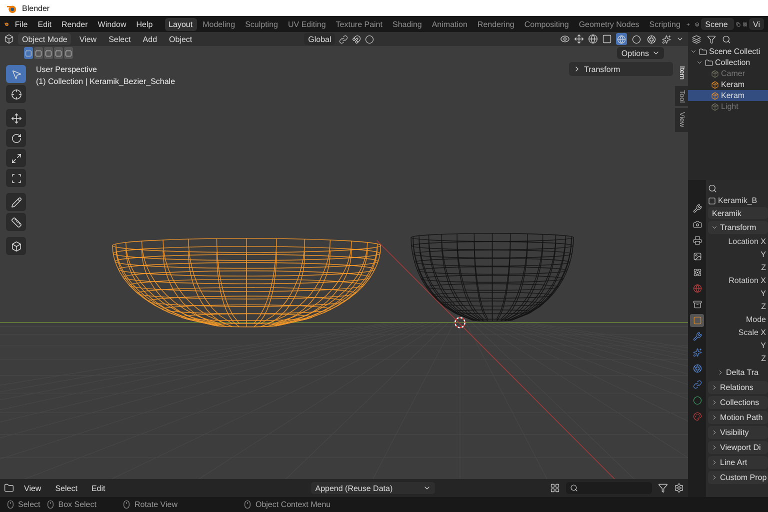  I want to click on collection-label: (1) Collection | Keramik_Bezier_Schale, so click(106, 81).